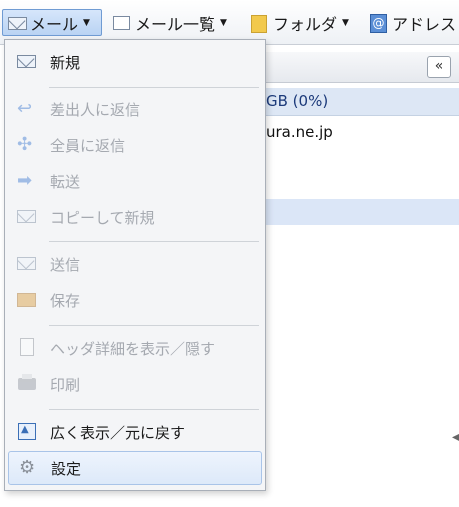  Describe the element at coordinates (297, 101) in the screenshot. I see `quota-text: GB (0%)` at that location.